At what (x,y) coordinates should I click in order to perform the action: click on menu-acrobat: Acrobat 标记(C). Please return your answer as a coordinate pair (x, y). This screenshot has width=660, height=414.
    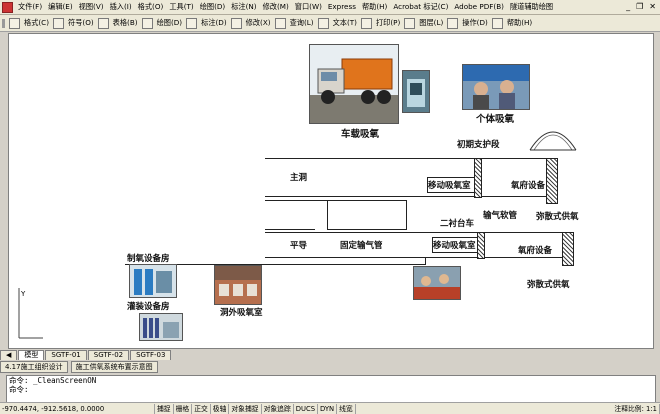
    Looking at the image, I should click on (420, 7).